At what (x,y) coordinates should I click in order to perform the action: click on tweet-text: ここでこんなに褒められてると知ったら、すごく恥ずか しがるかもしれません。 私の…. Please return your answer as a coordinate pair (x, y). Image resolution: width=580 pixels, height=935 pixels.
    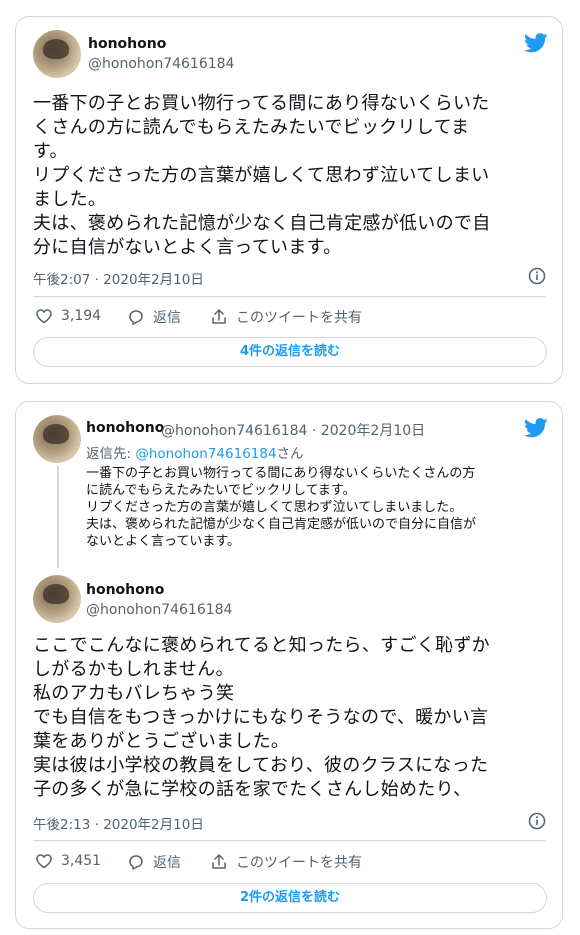
    Looking at the image, I should click on (261, 717).